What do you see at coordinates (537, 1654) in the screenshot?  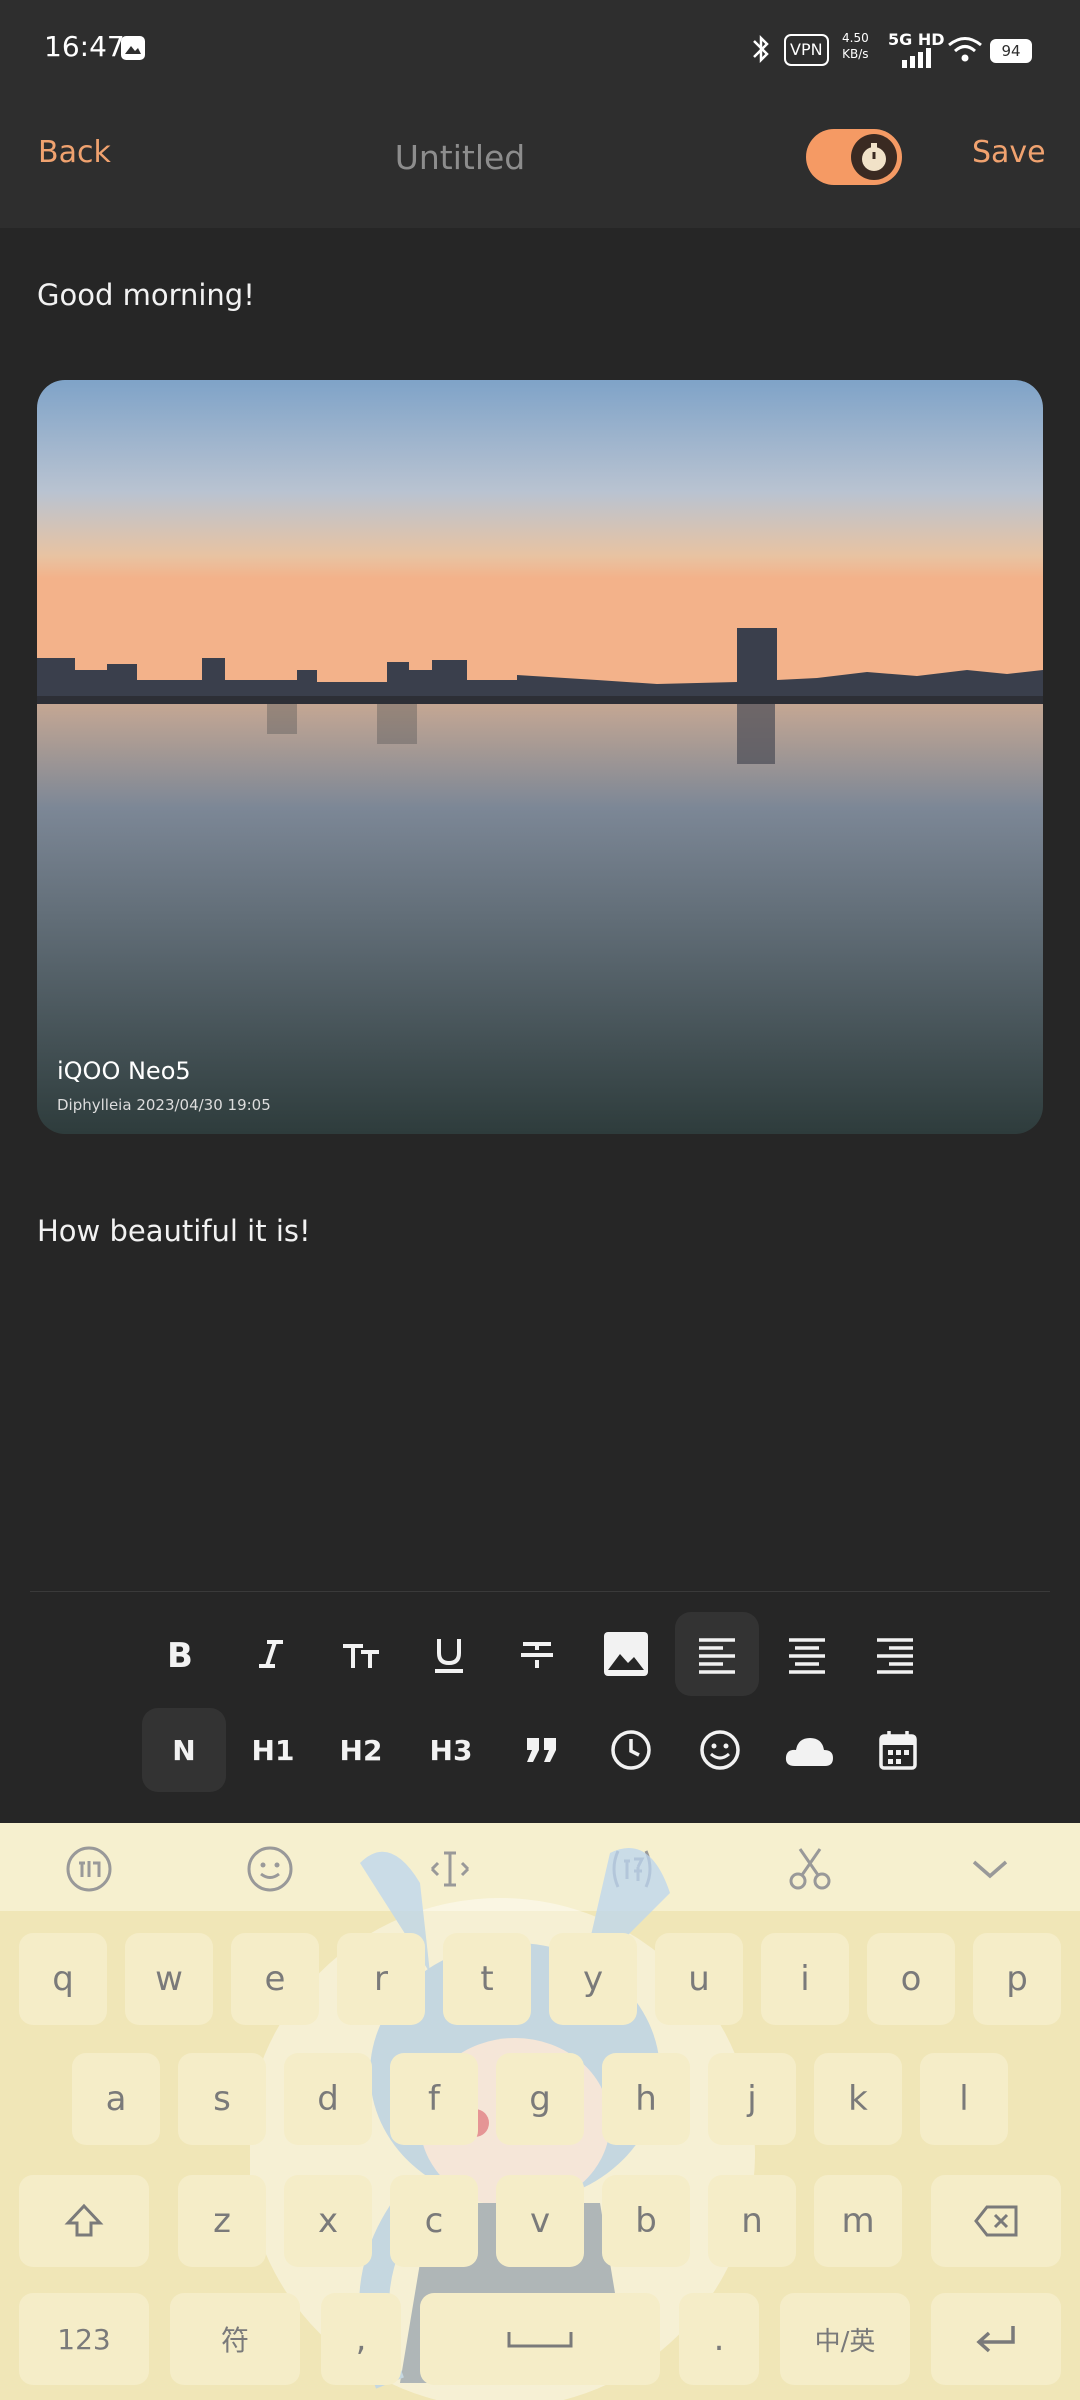 I see `strikethrough-button` at bounding box center [537, 1654].